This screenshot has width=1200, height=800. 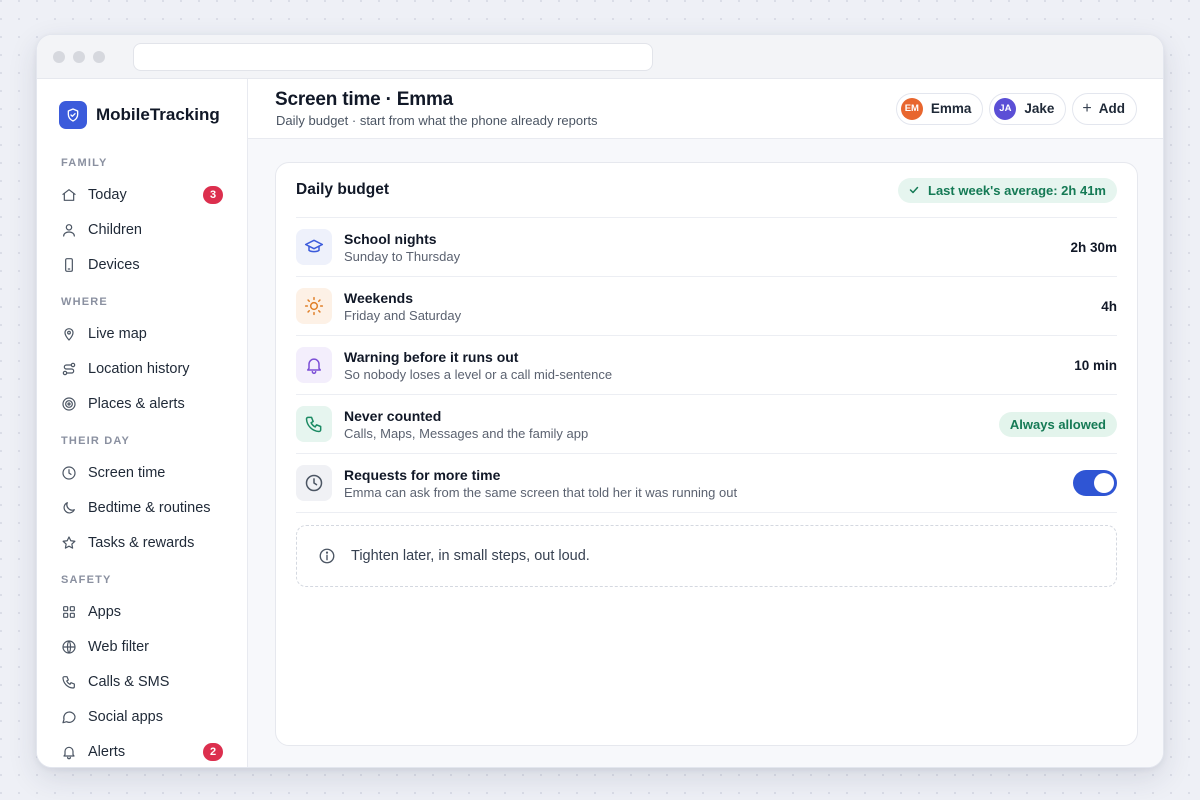 I want to click on always-allowed-badge: Always allowed, so click(x=1057, y=424).